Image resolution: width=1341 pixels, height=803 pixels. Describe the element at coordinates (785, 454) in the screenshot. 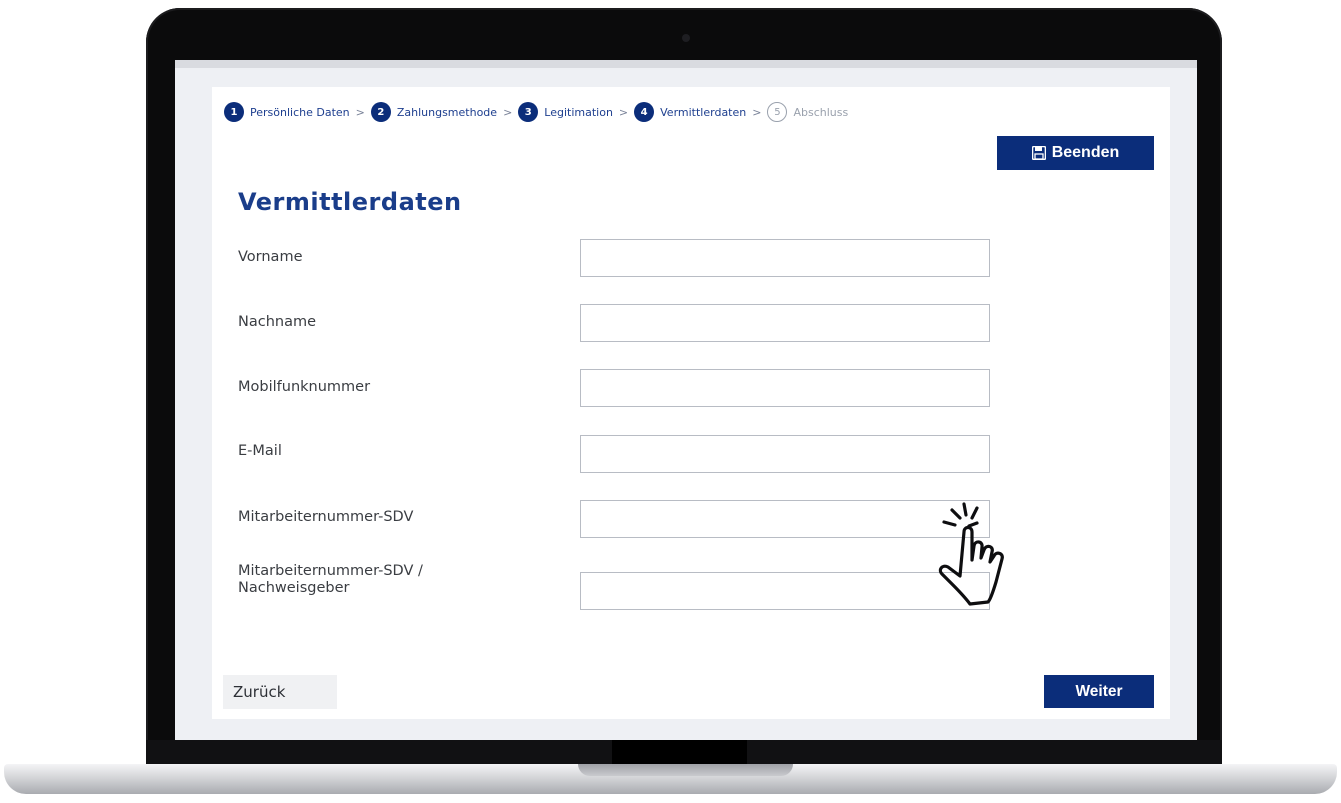

I see `email-input` at that location.